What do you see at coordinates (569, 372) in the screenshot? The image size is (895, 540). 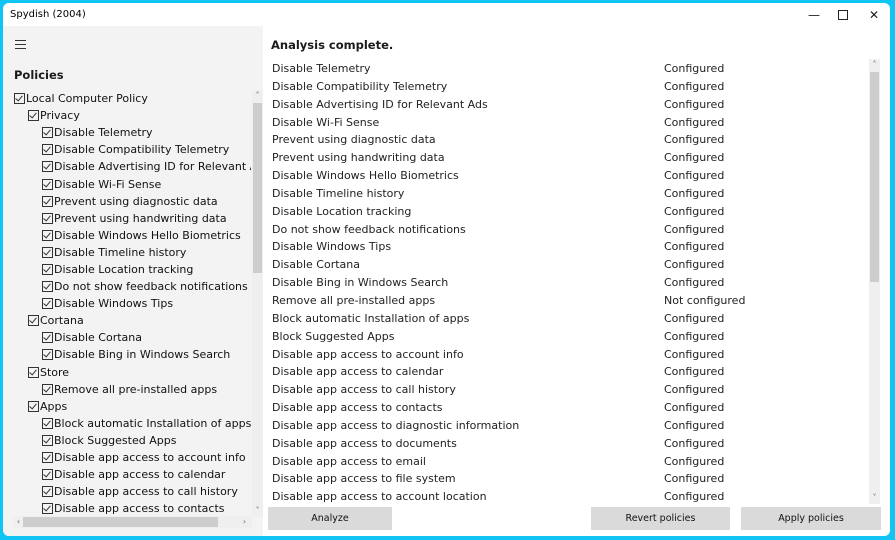 I see `result-row: Disable app access to calendar Configured` at bounding box center [569, 372].